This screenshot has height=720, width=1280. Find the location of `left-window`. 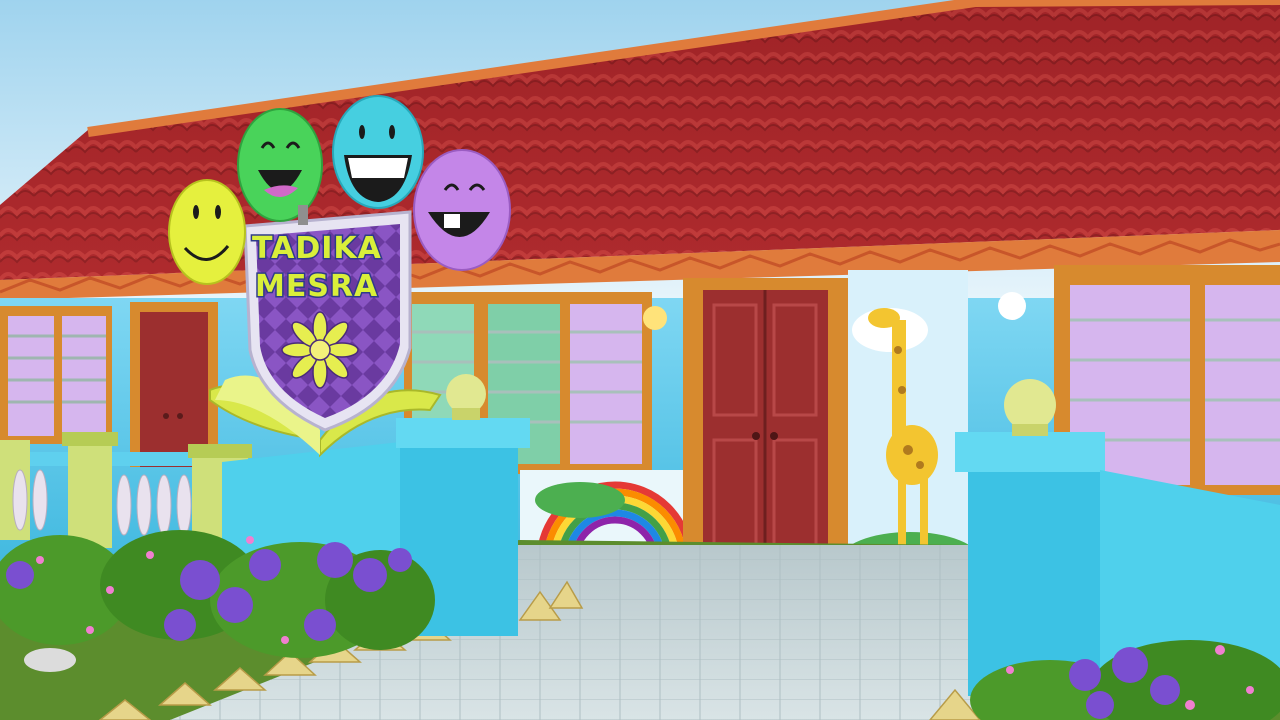

left-window is located at coordinates (56, 375).